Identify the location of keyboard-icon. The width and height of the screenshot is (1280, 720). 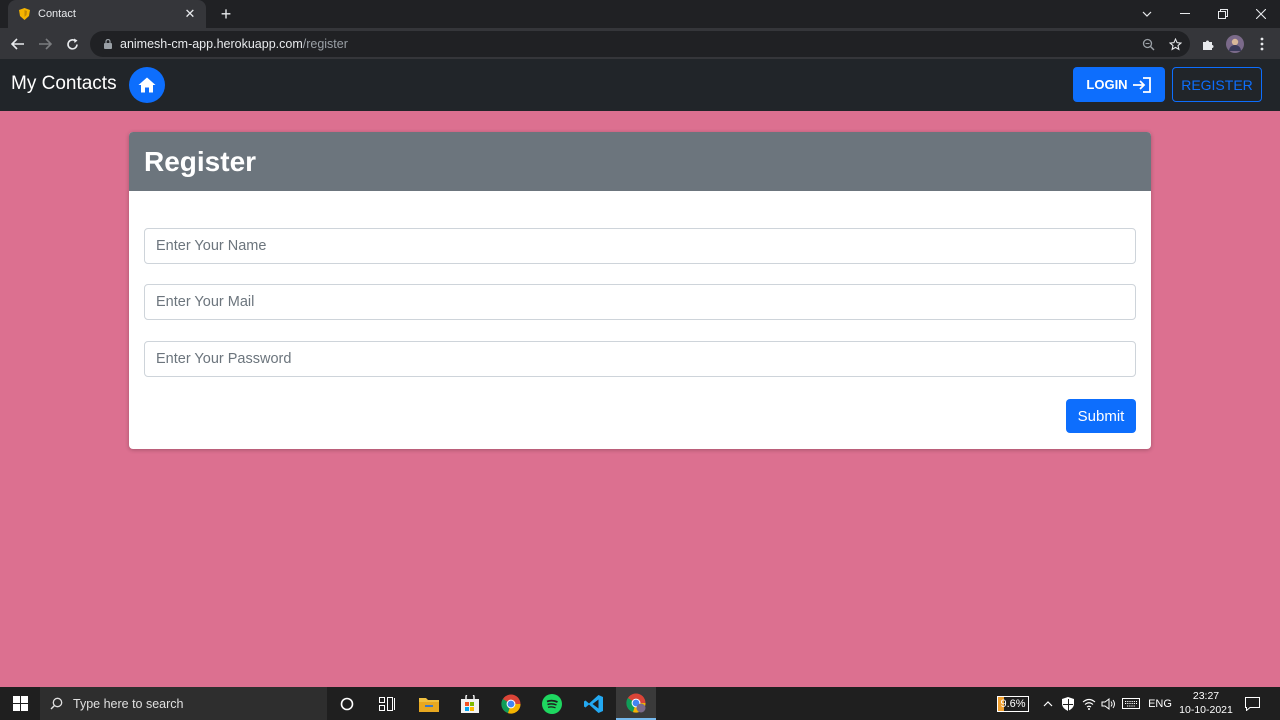
(1131, 703).